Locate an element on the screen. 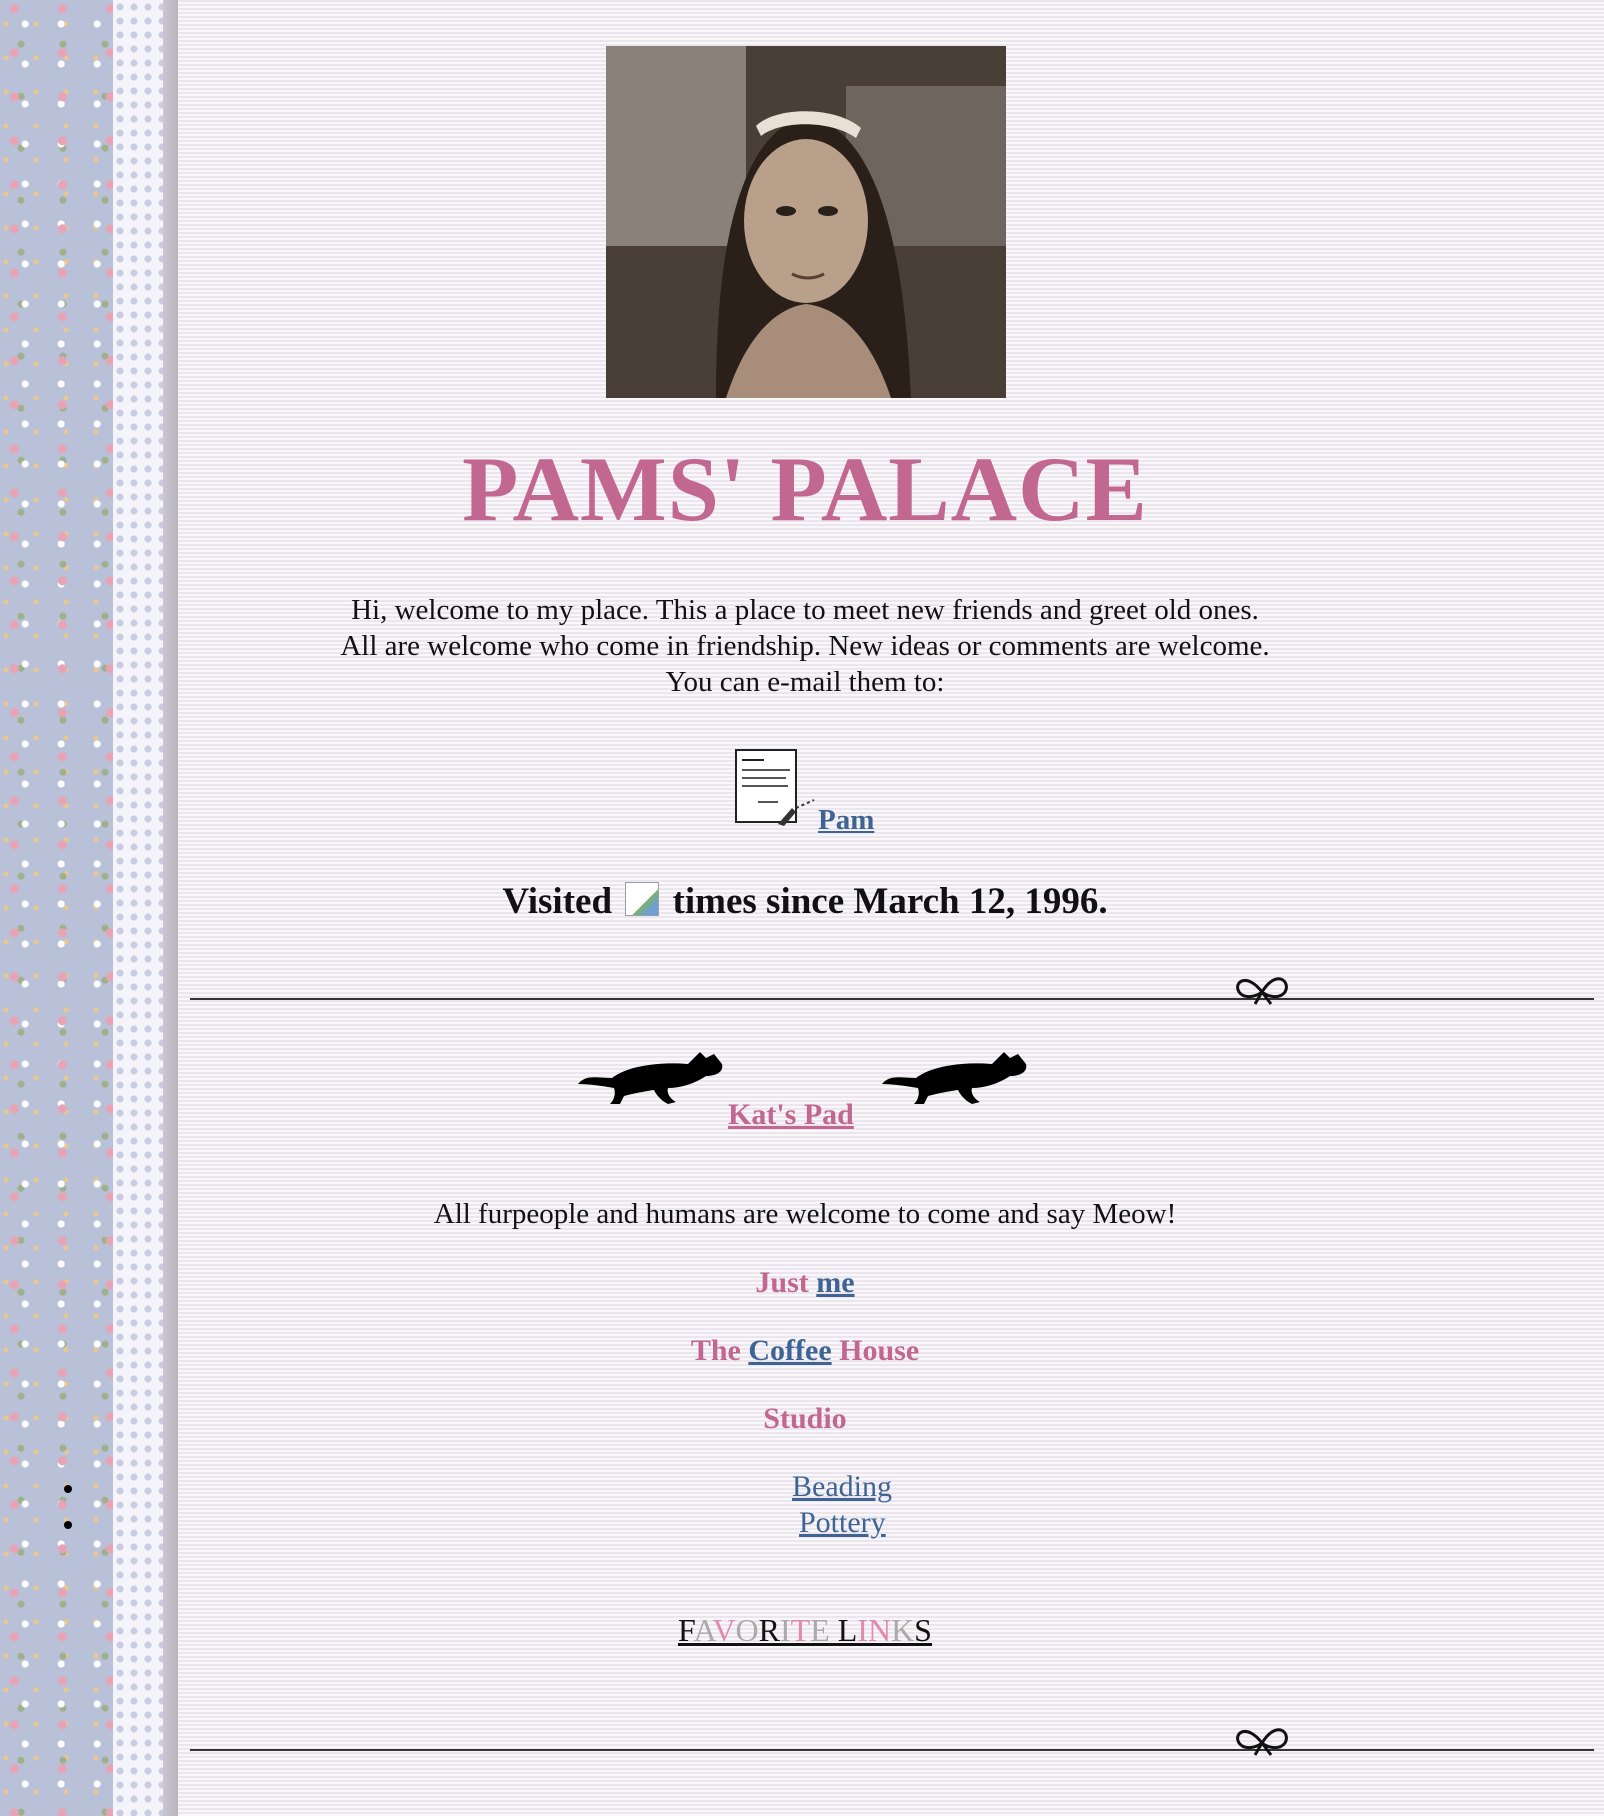  favorite-letter: O is located at coordinates (747, 1630).